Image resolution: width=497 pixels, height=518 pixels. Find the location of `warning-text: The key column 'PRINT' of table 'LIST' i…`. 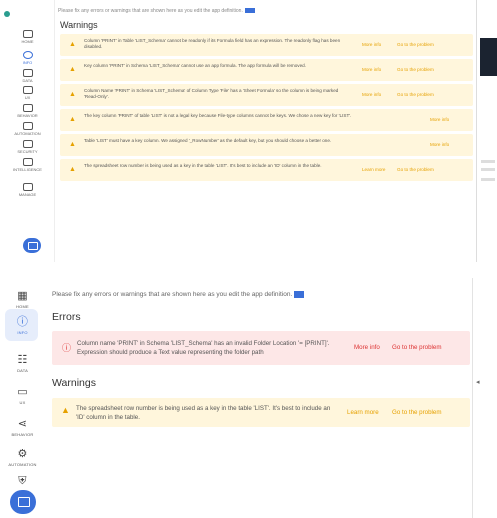

warning-text: The key column 'PRINT' of table 'LIST' i… is located at coordinates (218, 115).